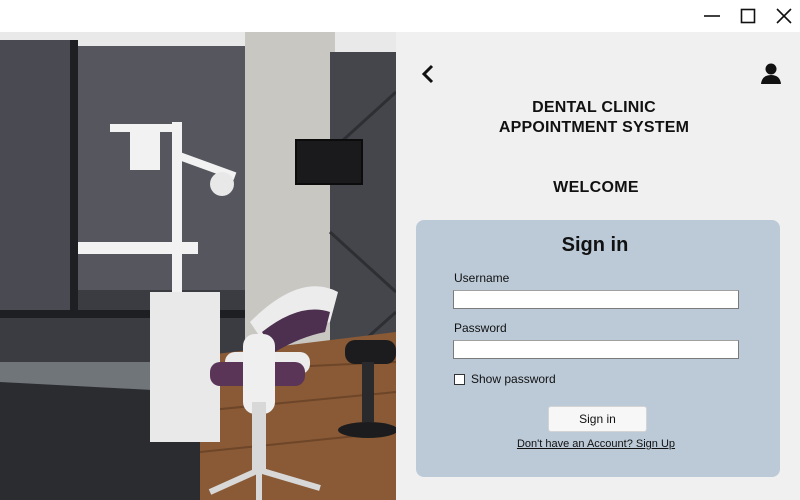 The height and width of the screenshot is (500, 800). Describe the element at coordinates (459, 379) in the screenshot. I see `show-password-checkbox` at that location.